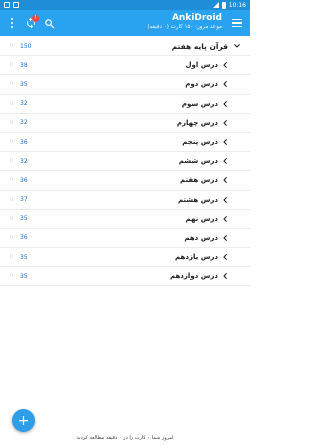 Image resolution: width=320 pixels, height=445 pixels. I want to click on deck-name: درس اول, so click(201, 65).